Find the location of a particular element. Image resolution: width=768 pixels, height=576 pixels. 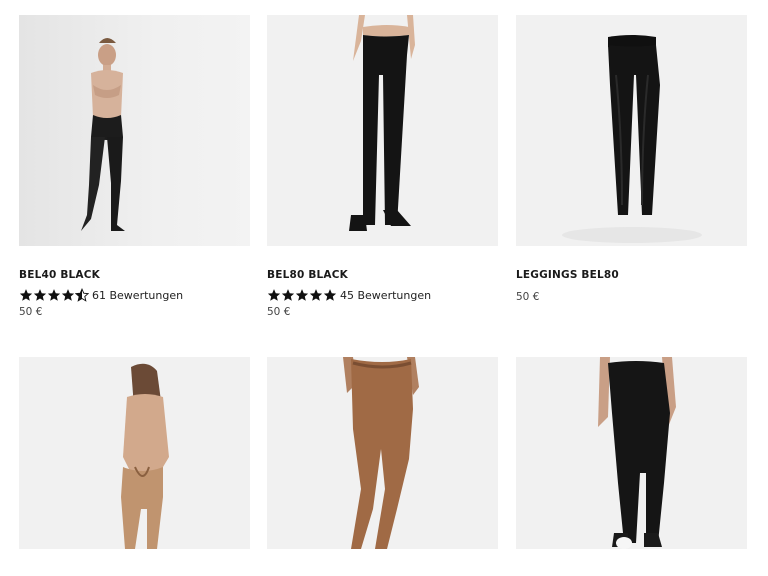

star-half-icon is located at coordinates (82, 295).